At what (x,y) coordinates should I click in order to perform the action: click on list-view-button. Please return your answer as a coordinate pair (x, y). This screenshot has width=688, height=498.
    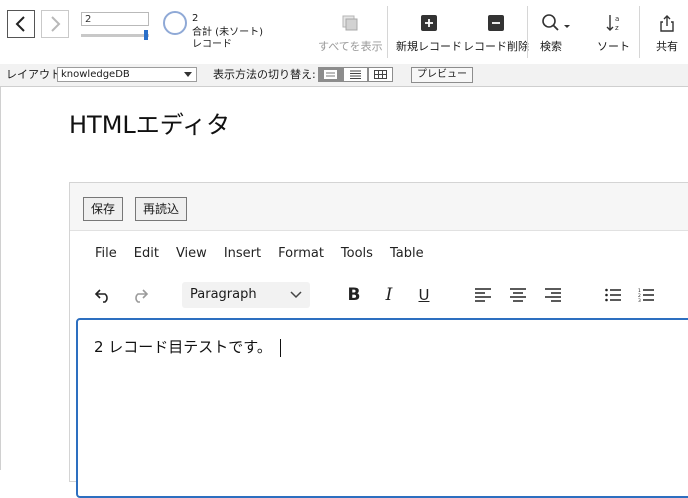
    Looking at the image, I should click on (355, 74).